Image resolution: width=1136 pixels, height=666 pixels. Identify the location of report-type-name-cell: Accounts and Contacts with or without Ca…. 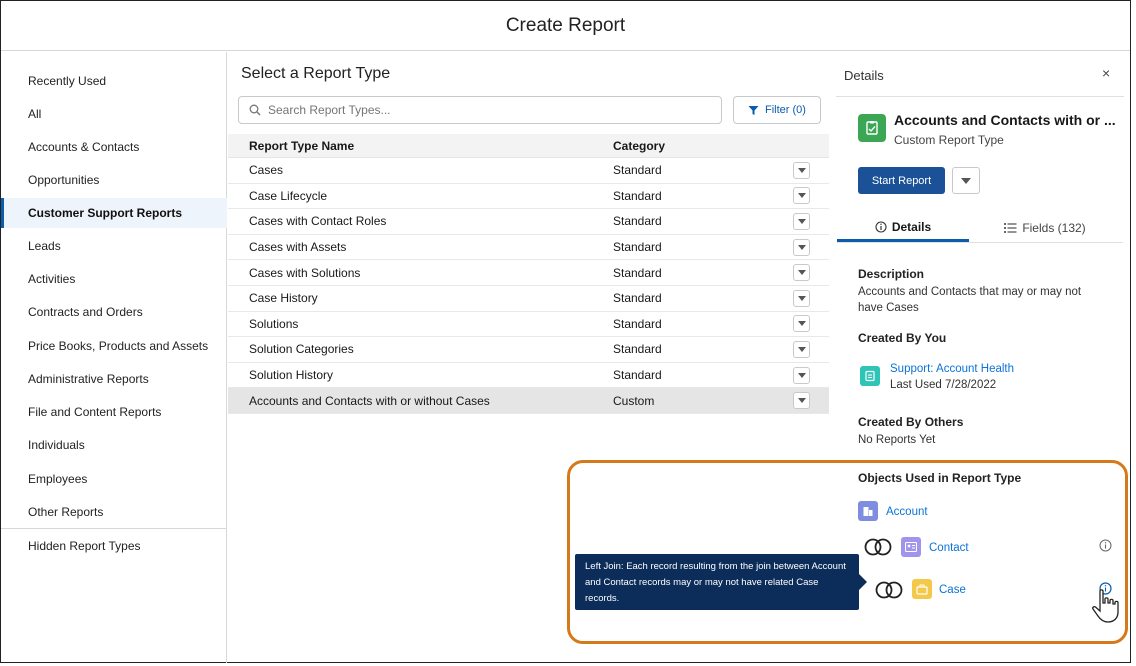
(420, 401).